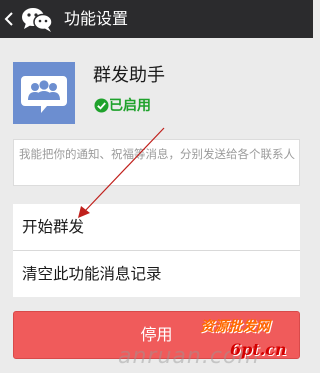  Describe the element at coordinates (157, 154) in the screenshot. I see `description-text: 我能把你的通知、祝福等消息，分别发送给各个联系人` at that location.